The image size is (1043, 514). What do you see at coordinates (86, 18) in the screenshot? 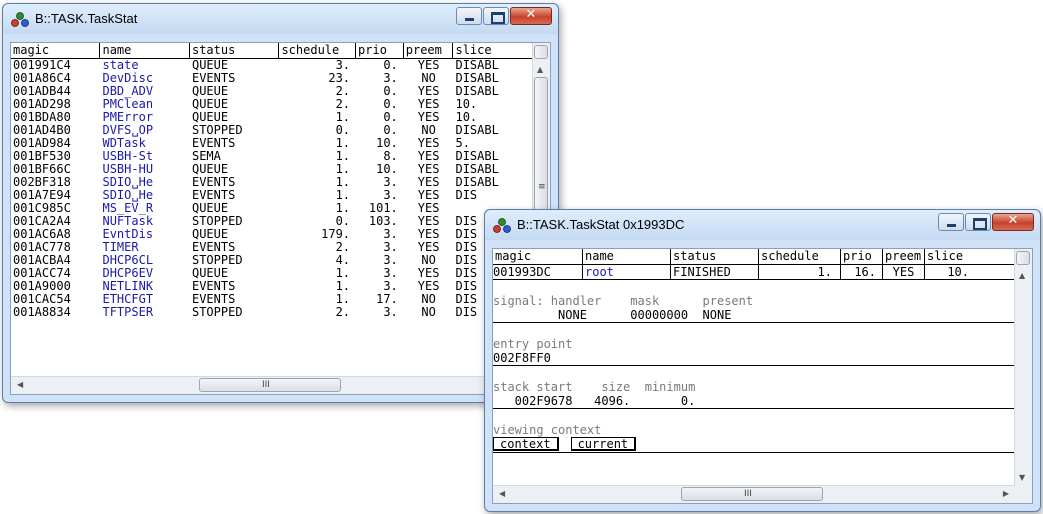
I see `window-title: B::TASK.TaskStat` at bounding box center [86, 18].